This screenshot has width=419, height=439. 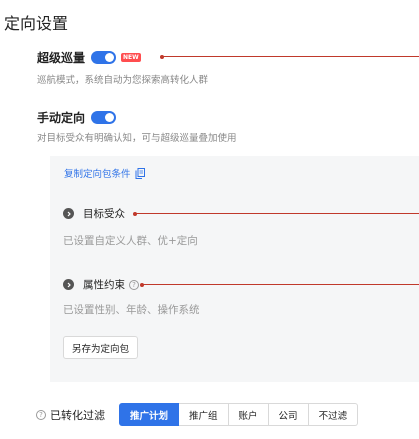 What do you see at coordinates (137, 138) in the screenshot?
I see `manual-targeting-description: 对目标受众有明确认知，可与超级巡量叠加使用` at bounding box center [137, 138].